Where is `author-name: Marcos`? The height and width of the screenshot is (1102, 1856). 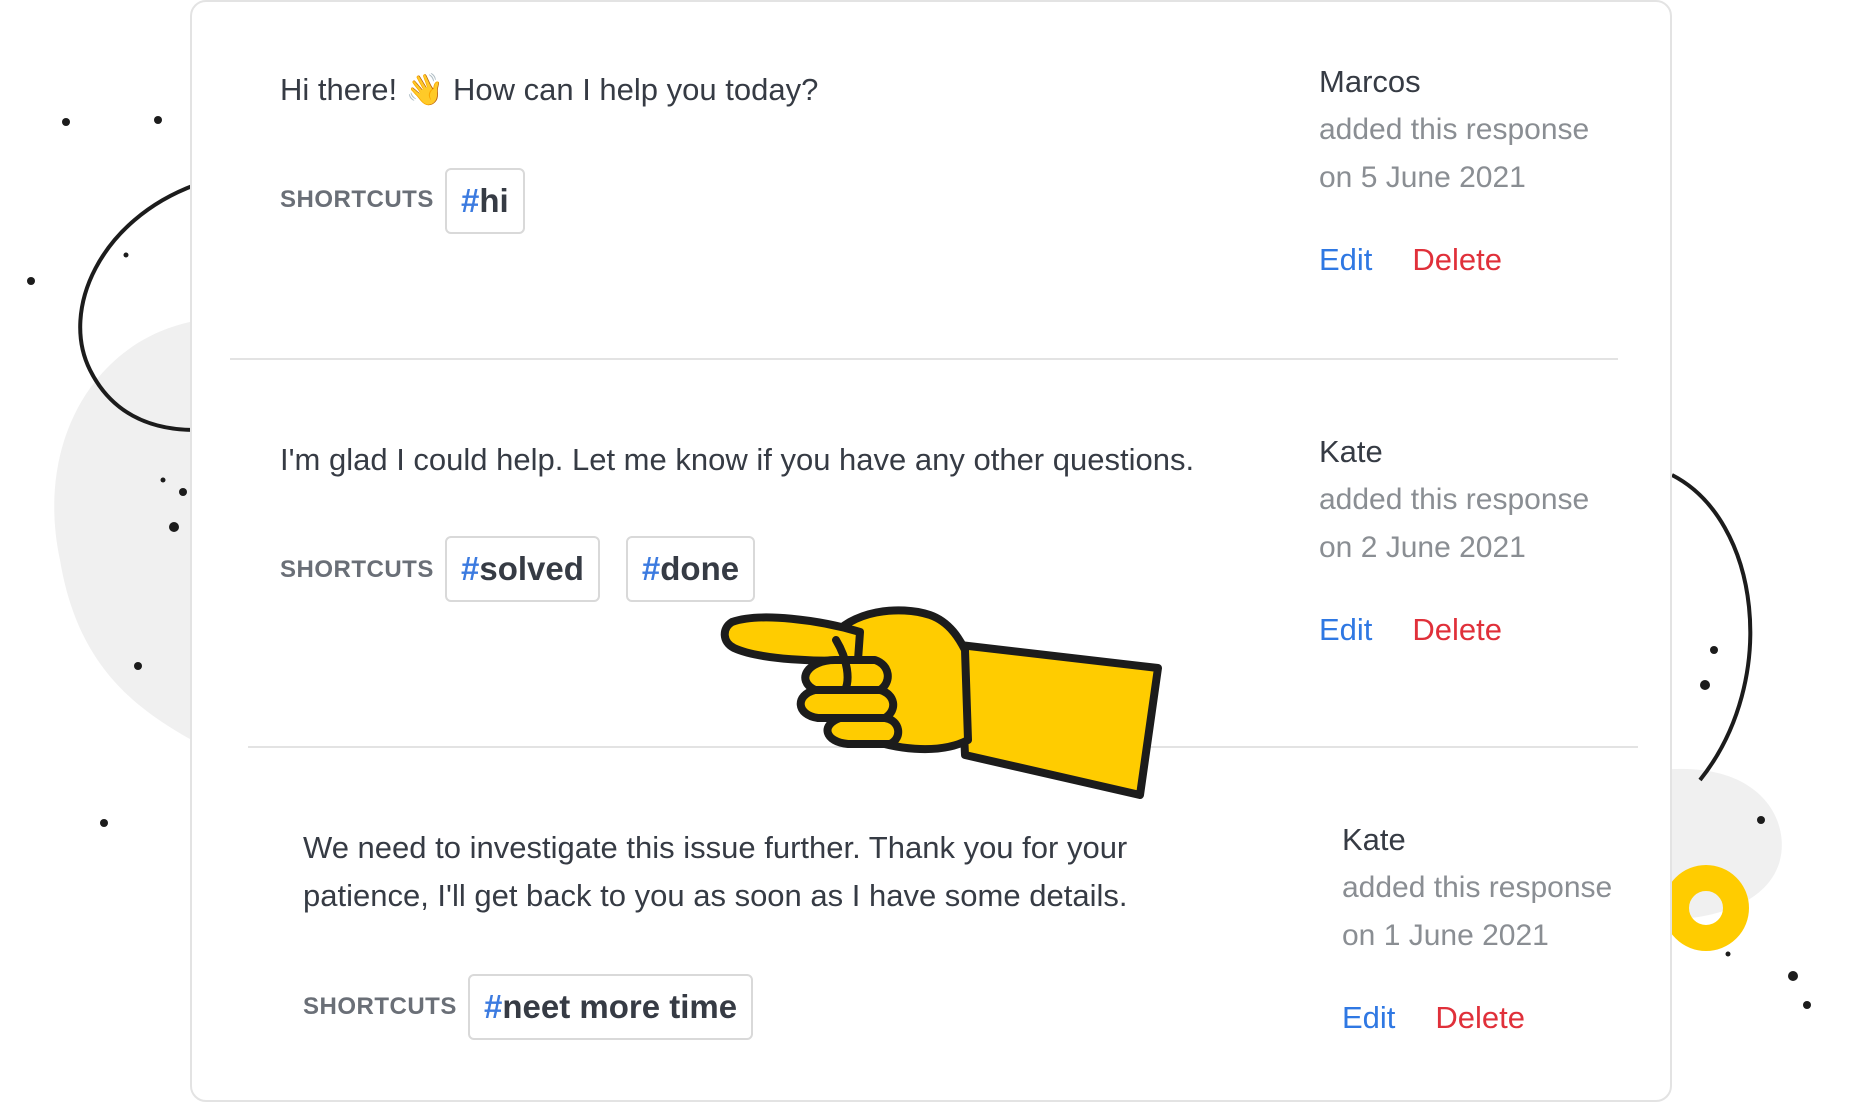
author-name: Marcos is located at coordinates (1370, 81).